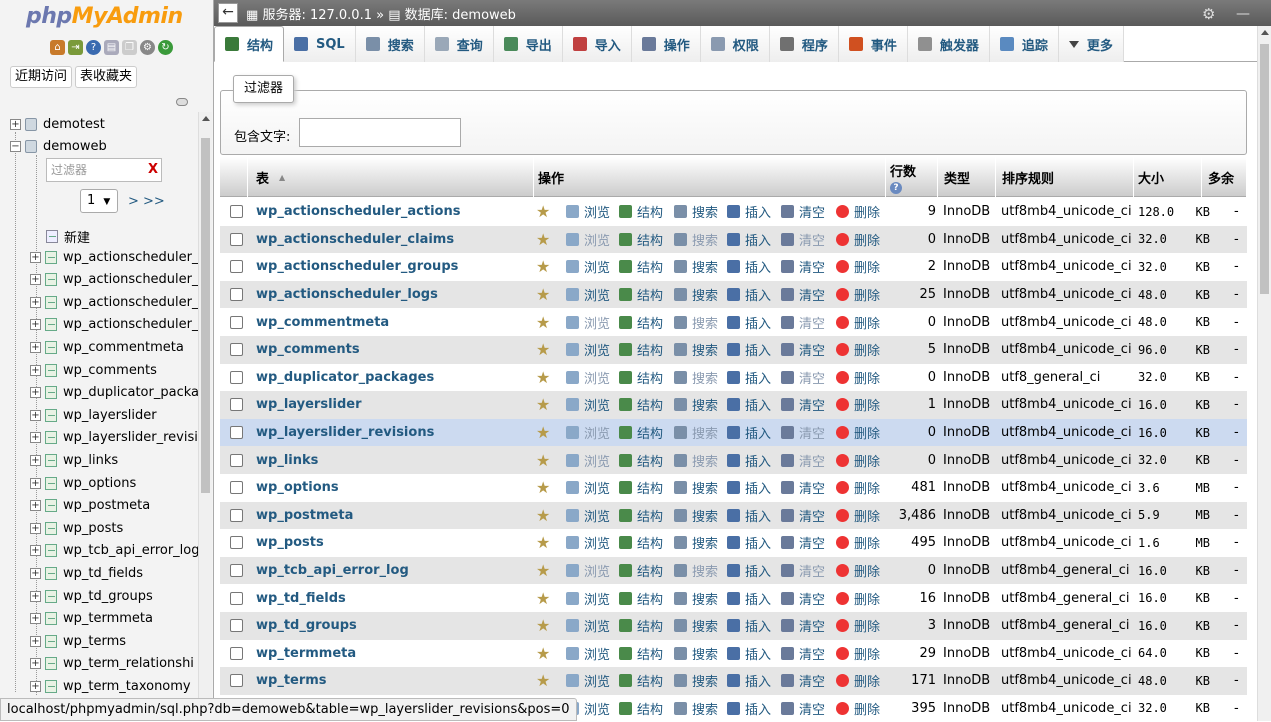 This screenshot has height=722, width=1271. I want to click on tab-1: SQL, so click(320, 44).